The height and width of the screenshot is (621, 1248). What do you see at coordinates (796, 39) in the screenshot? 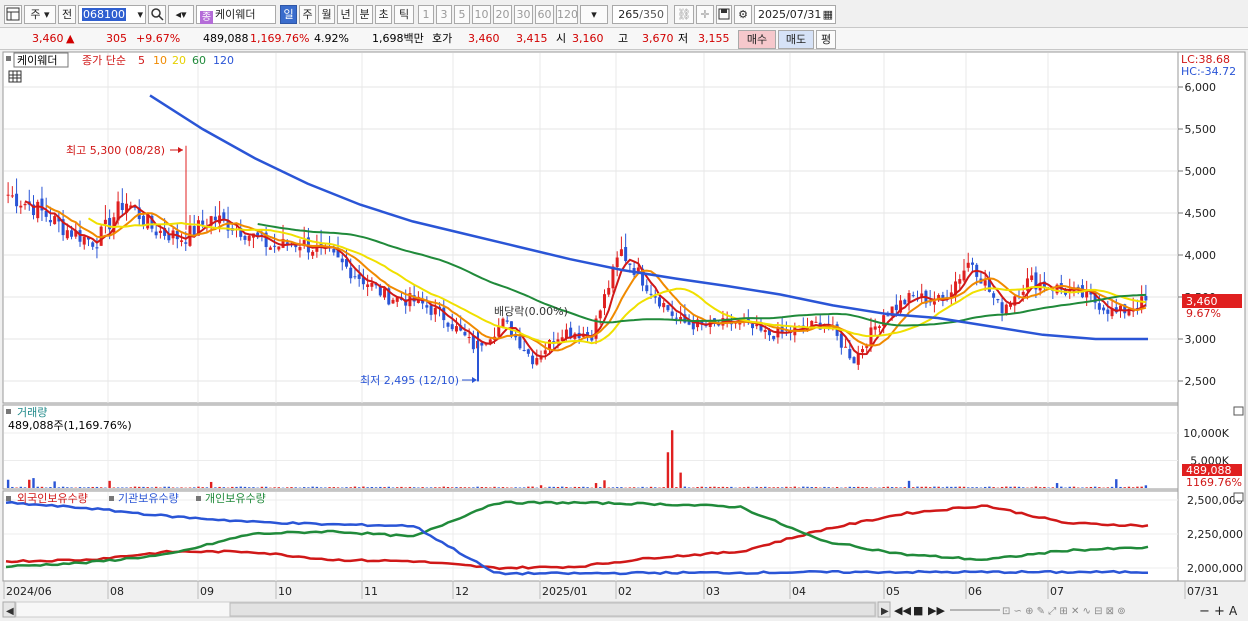
I see `sell-button: 매도` at bounding box center [796, 39].